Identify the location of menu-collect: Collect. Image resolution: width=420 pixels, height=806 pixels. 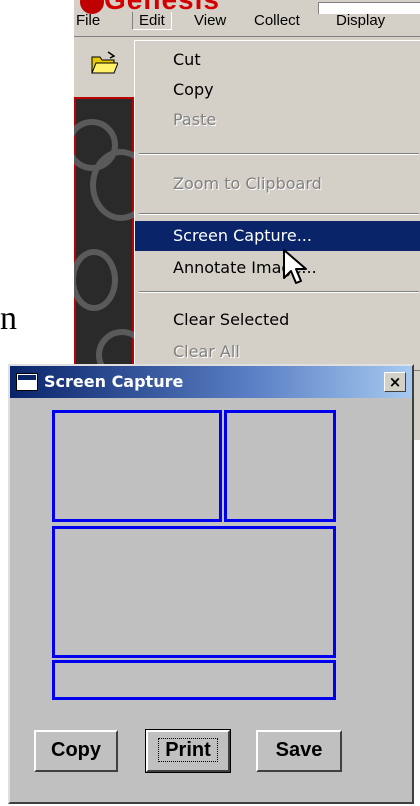
(277, 20).